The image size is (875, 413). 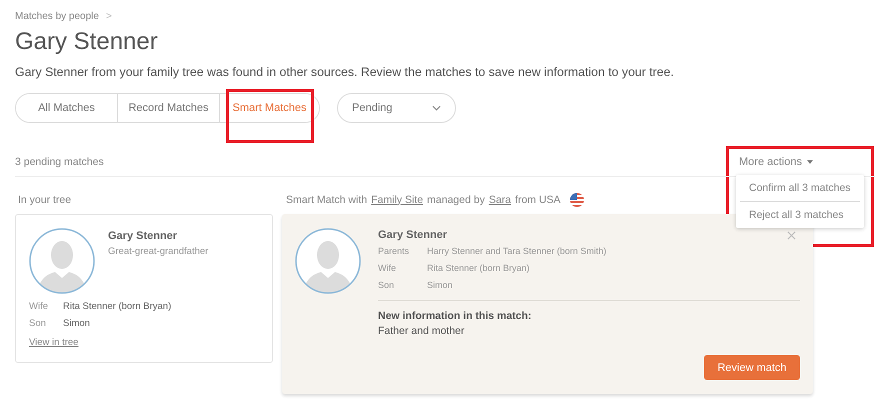 What do you see at coordinates (810, 162) in the screenshot?
I see `caret-icon` at bounding box center [810, 162].